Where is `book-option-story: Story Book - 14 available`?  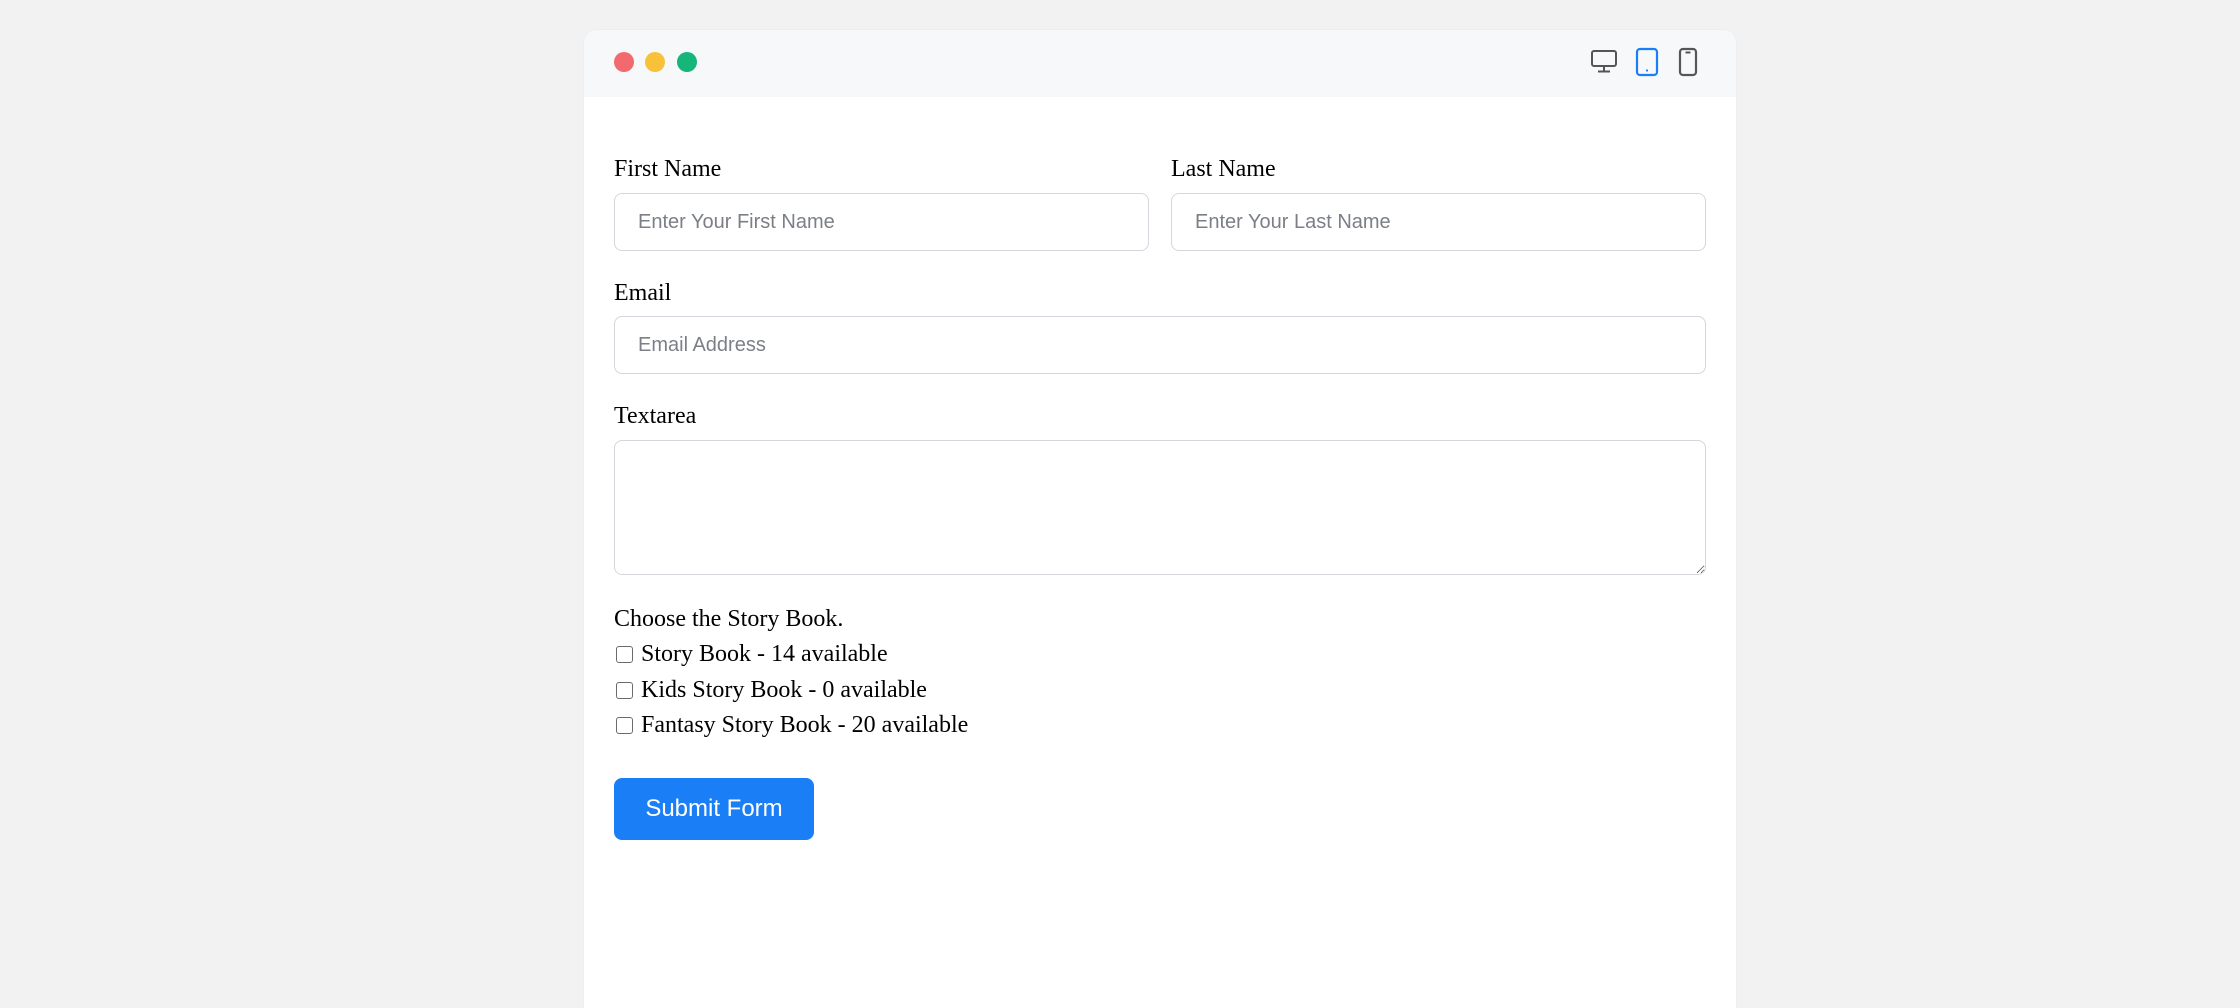
book-option-story: Story Book - 14 available is located at coordinates (751, 654).